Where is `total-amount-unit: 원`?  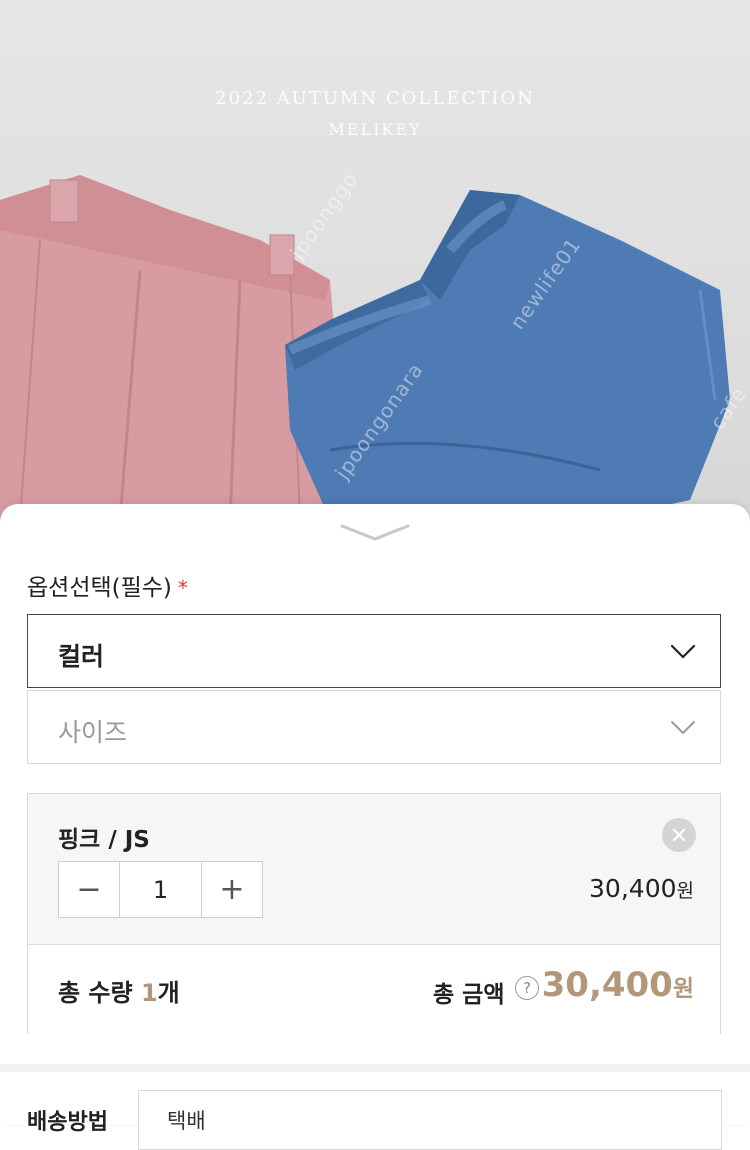
total-amount-unit: 원 is located at coordinates (683, 989).